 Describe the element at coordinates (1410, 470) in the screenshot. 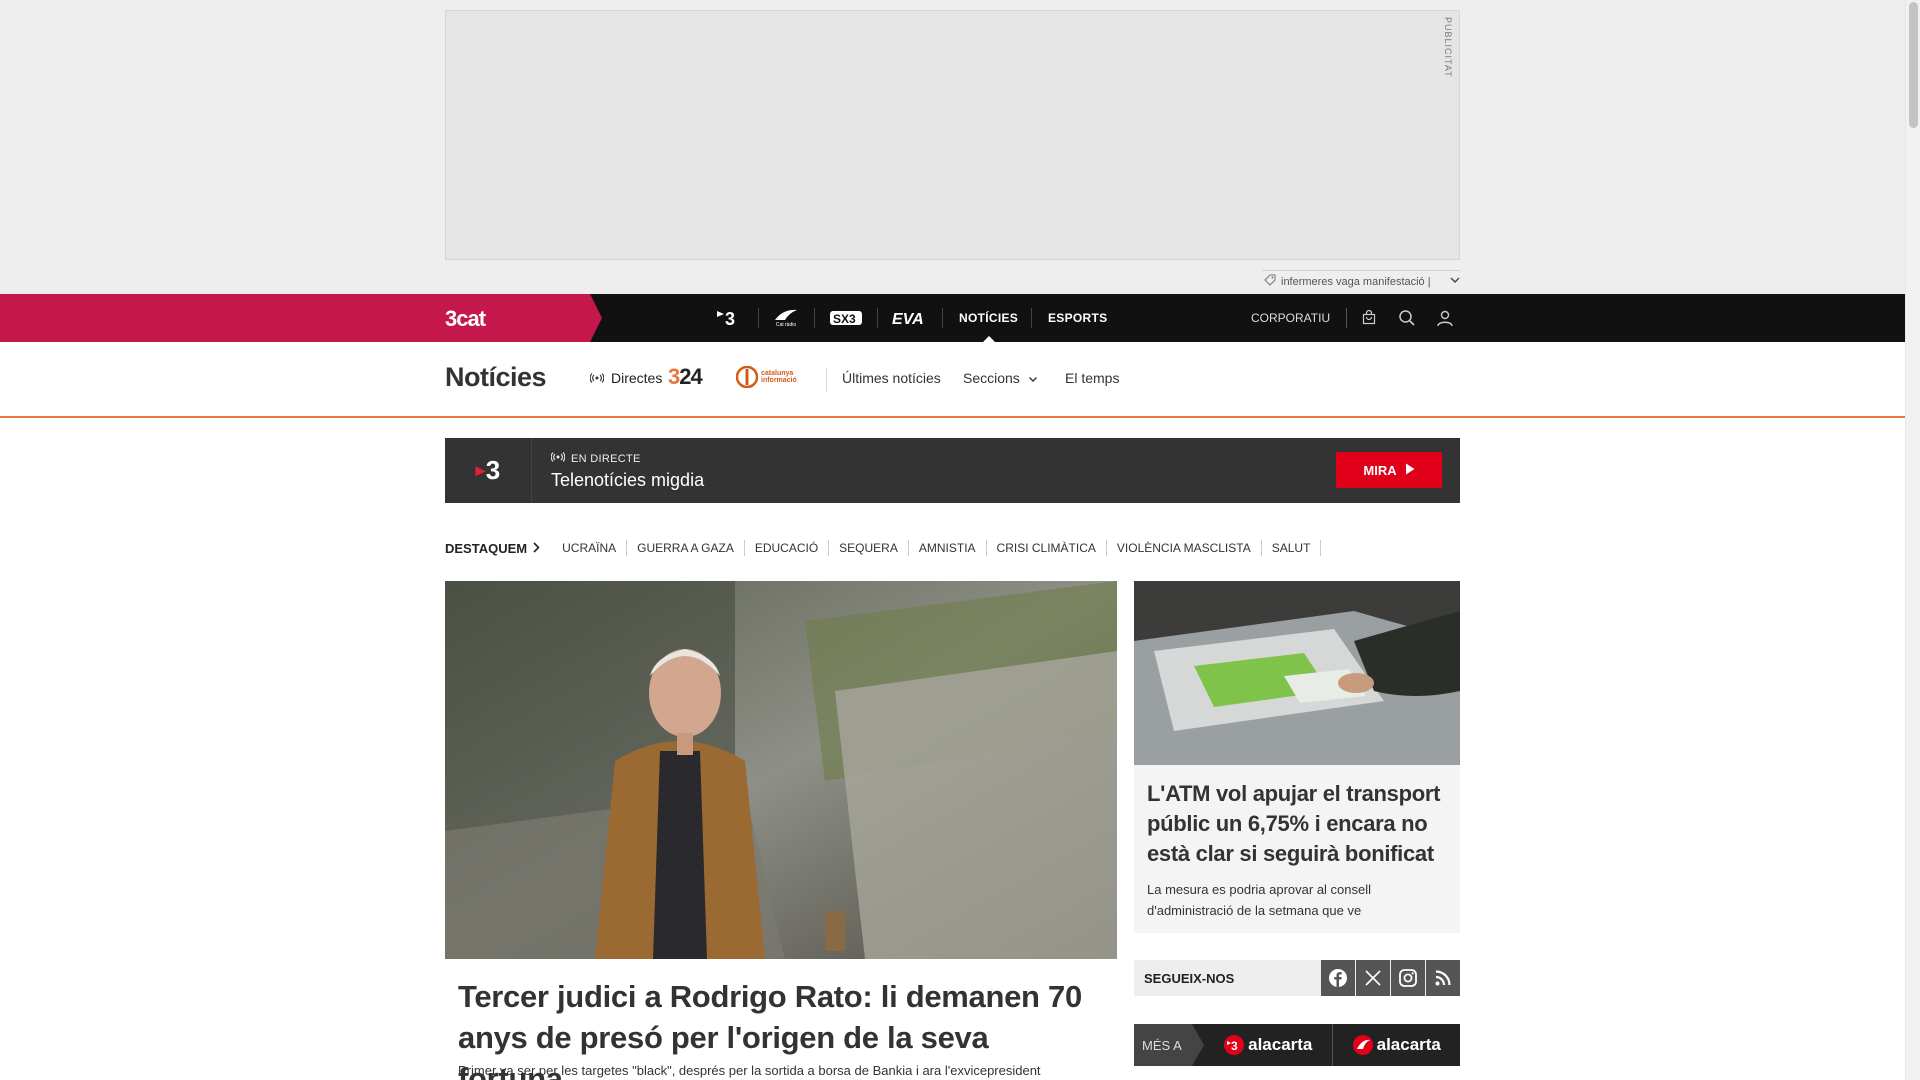

I see `play-icon` at that location.